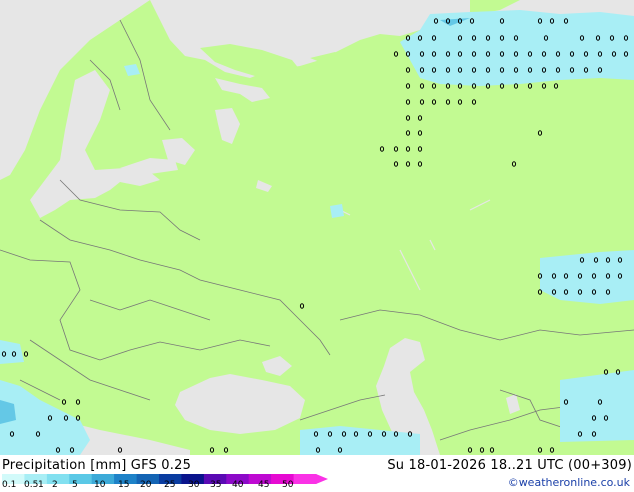 Image resolution: width=634 pixels, height=492 pixels. I want to click on colorbar-tick-label: 2, so click(55, 485).